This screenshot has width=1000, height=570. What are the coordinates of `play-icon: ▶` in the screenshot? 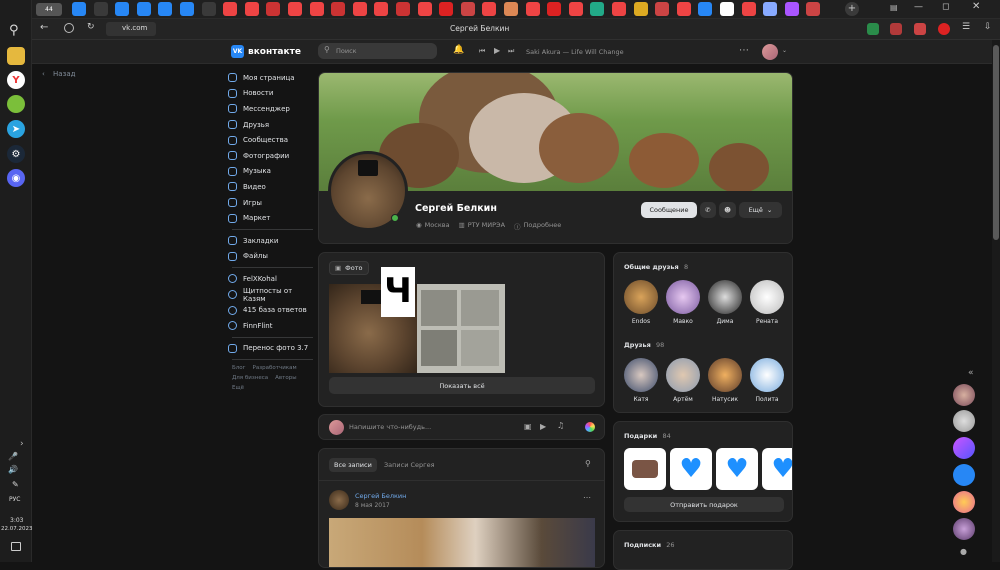 It's located at (497, 50).